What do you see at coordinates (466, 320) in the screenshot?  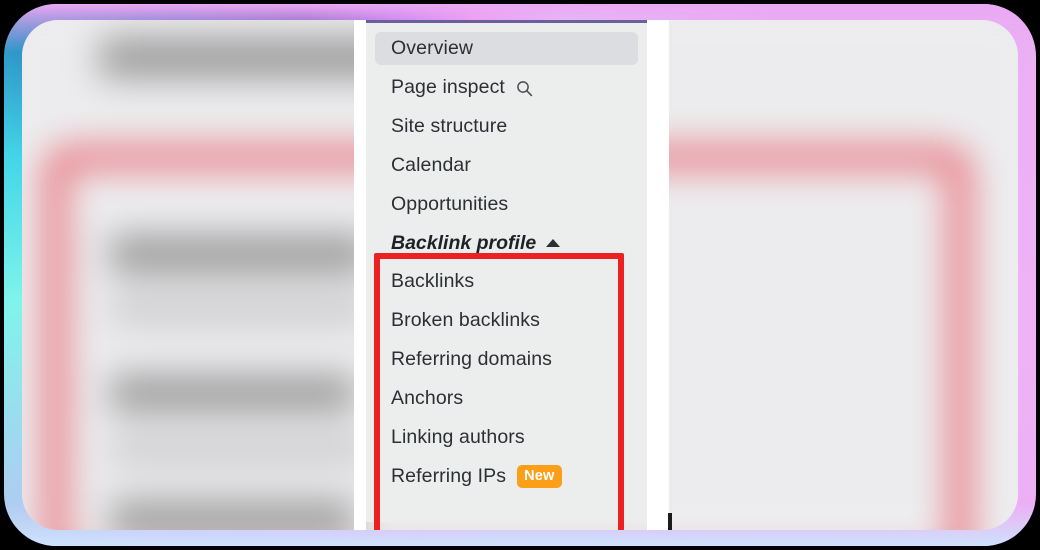 I see `sidebar-item-label: Broken backlinks` at bounding box center [466, 320].